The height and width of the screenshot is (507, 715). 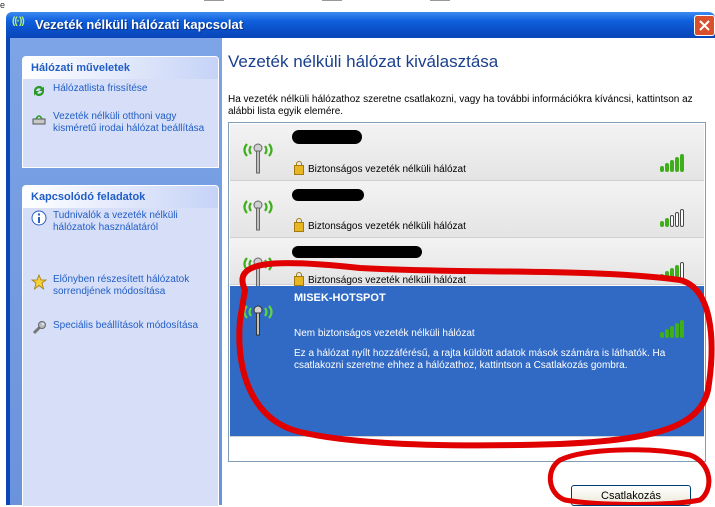 I want to click on panel-heading: Kapcsolódó feladatok, so click(x=120, y=197).